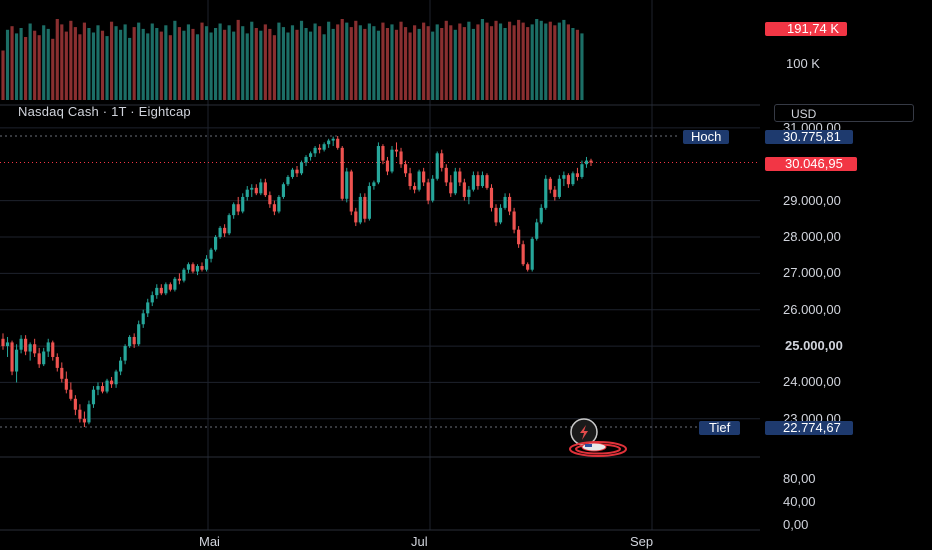  Describe the element at coordinates (812, 382) in the screenshot. I see `price-axis-tick: 24.000,00` at that location.